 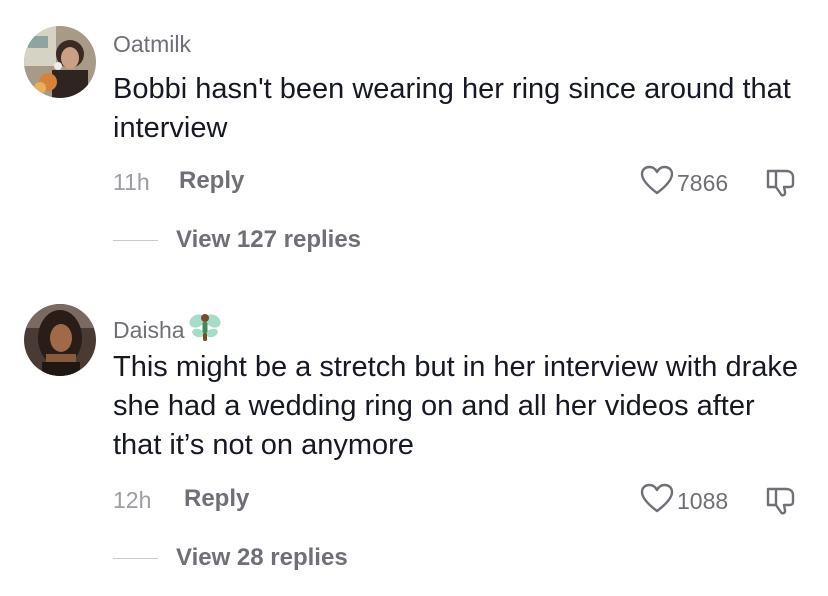 I want to click on fairy-emoji-icon, so click(x=205, y=330).